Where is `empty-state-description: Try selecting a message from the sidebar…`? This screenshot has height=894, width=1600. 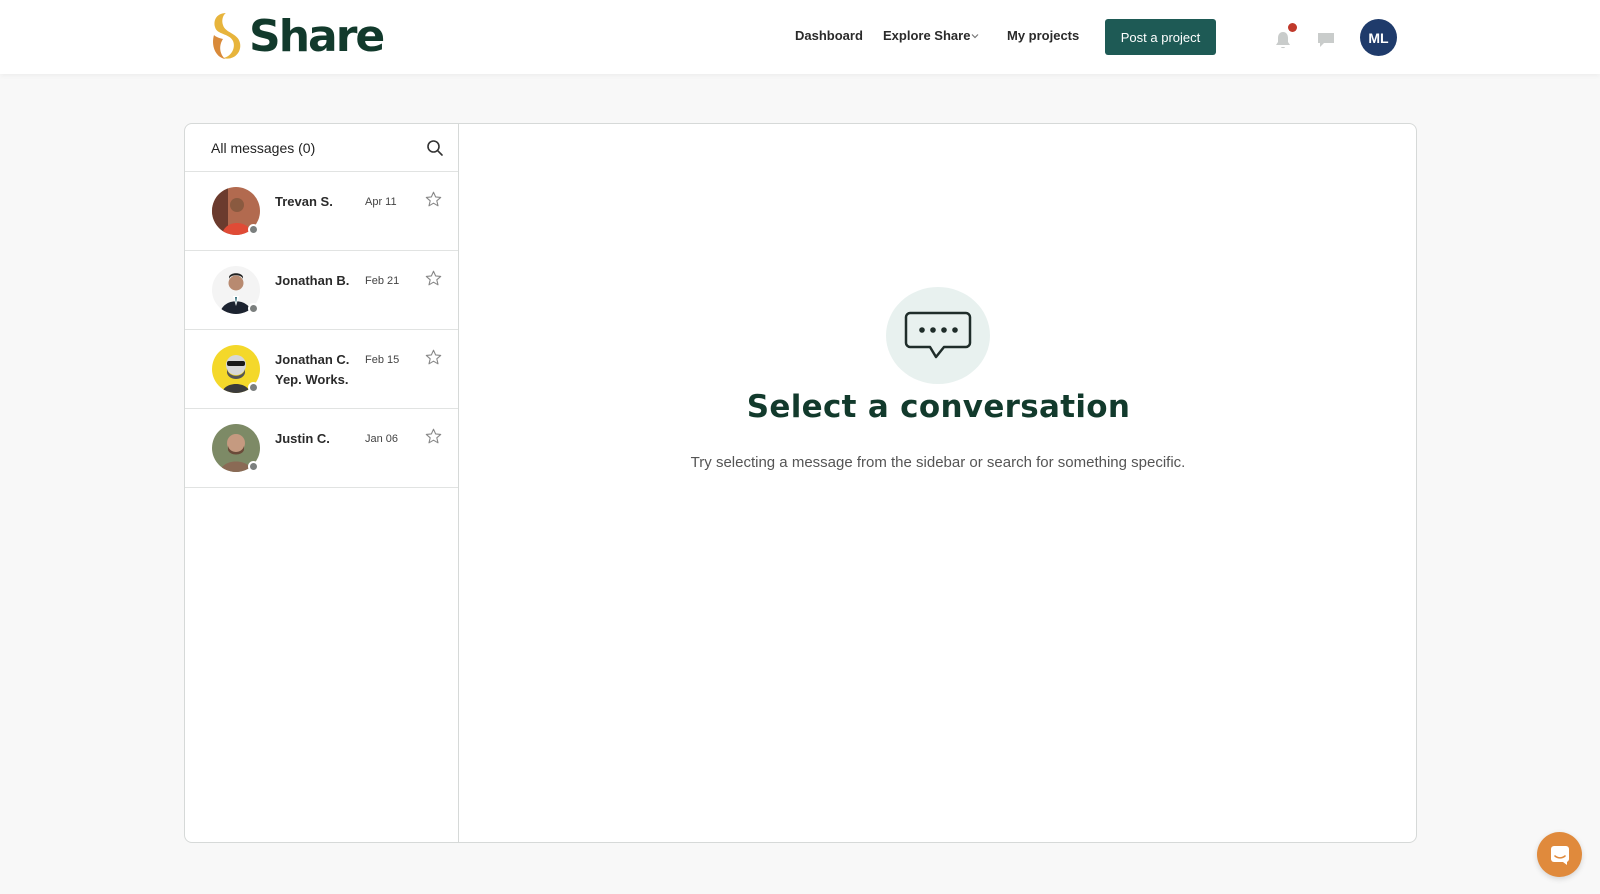
empty-state-description: Try selecting a message from the sidebar… is located at coordinates (938, 462).